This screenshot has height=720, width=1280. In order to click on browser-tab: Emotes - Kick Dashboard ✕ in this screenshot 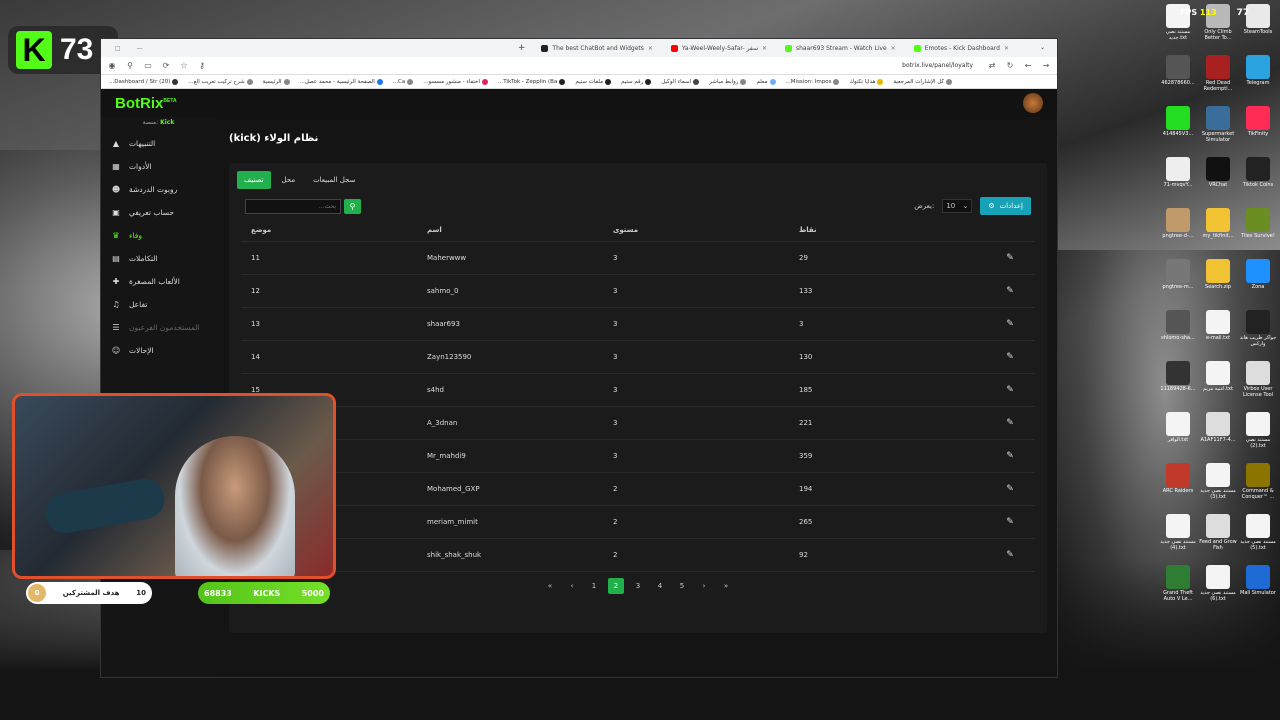, I will do `click(961, 48)`.